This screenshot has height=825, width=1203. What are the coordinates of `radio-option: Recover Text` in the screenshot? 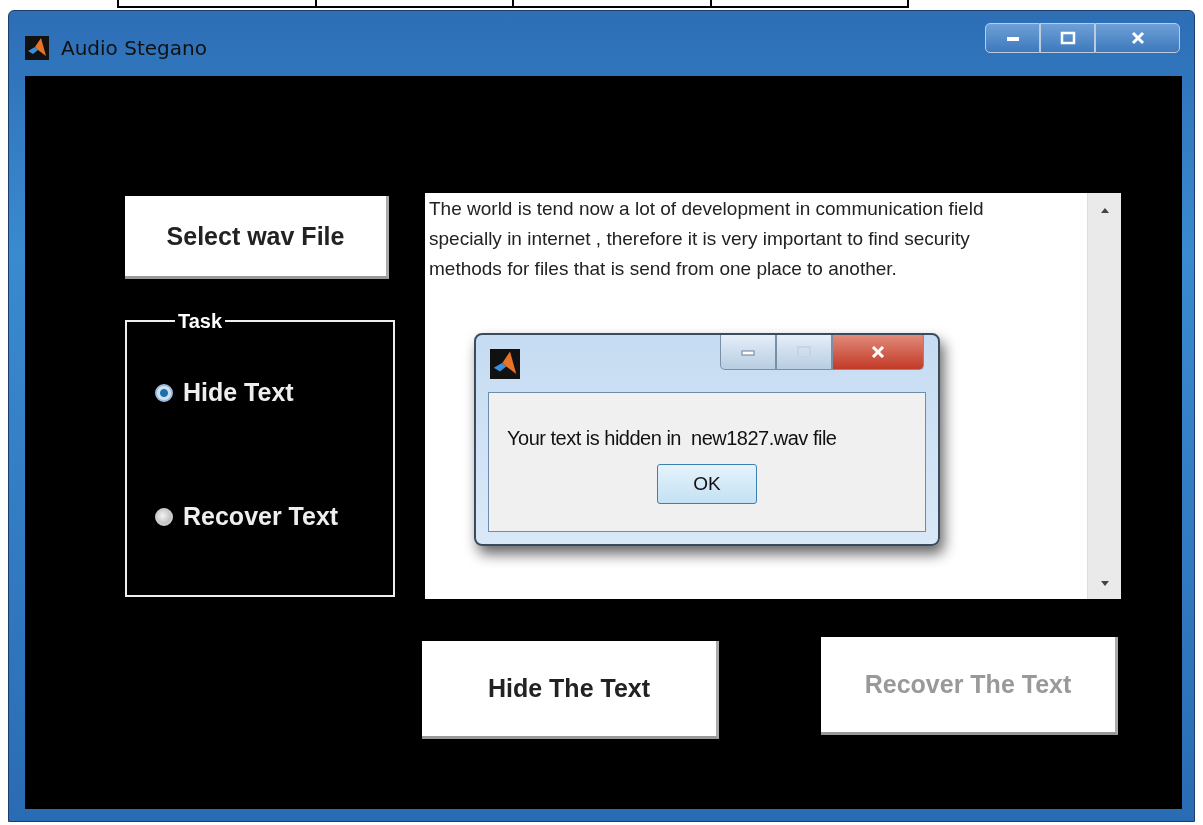 It's located at (274, 516).